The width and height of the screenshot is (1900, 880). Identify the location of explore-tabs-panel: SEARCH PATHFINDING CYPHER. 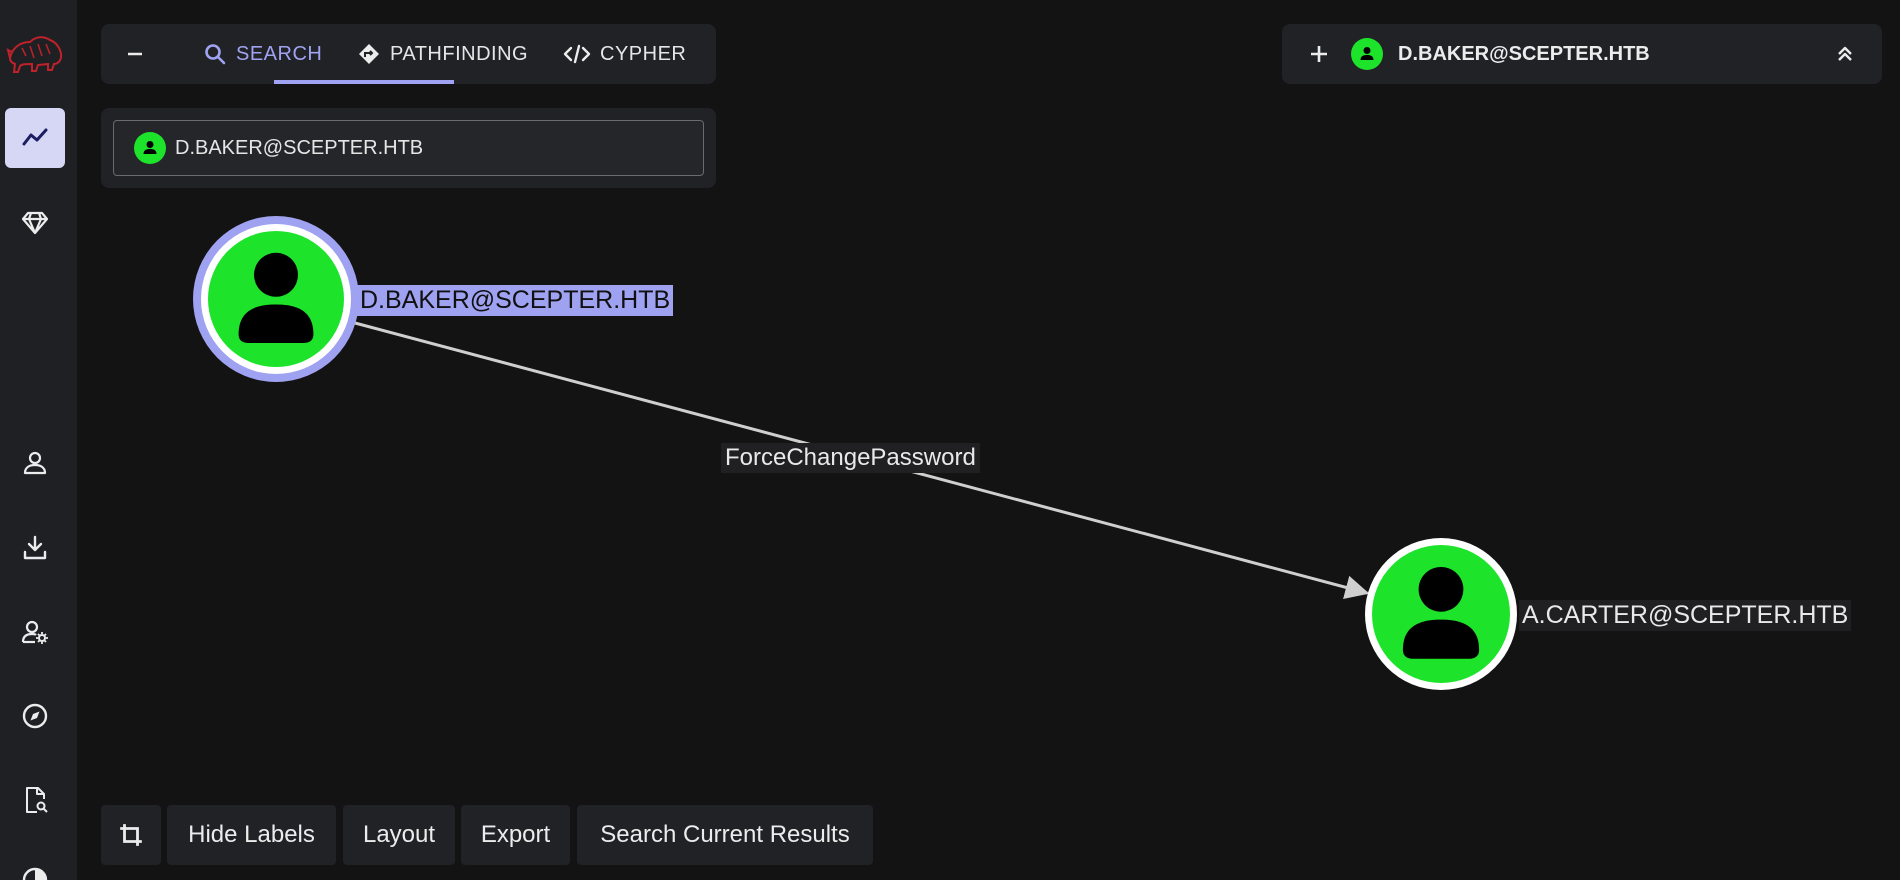
(408, 54).